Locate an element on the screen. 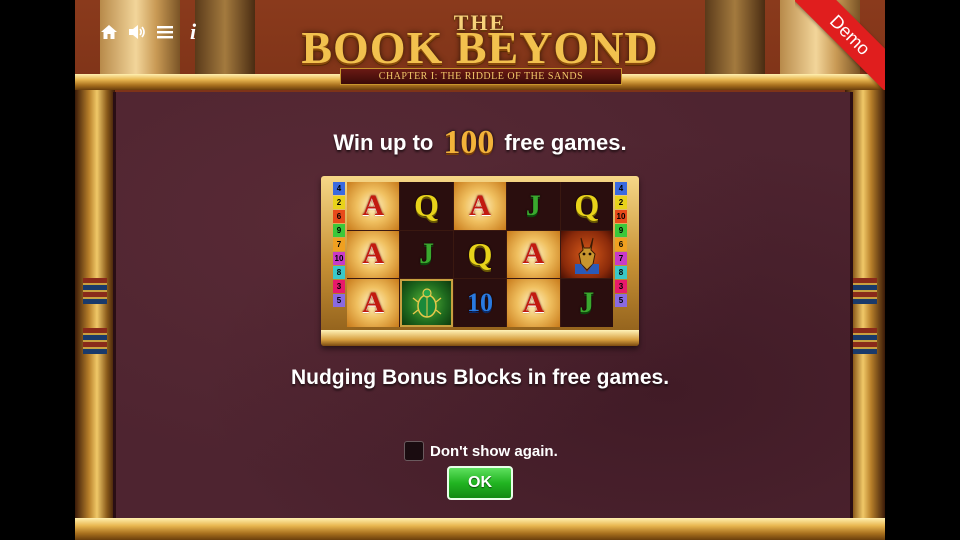 This screenshot has width=960, height=540. payline-number-right: 2 is located at coordinates (621, 202).